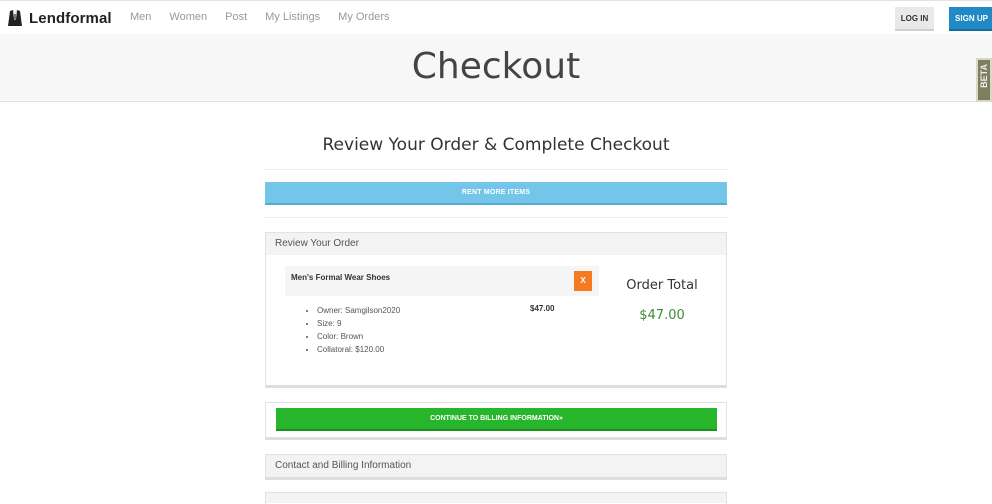  I want to click on brand-name: Lendformal, so click(70, 18).